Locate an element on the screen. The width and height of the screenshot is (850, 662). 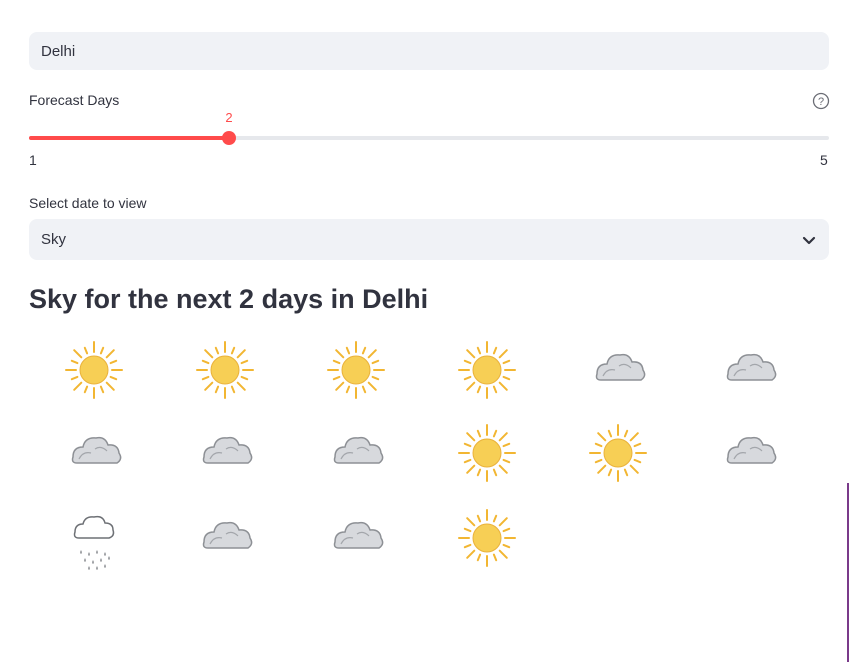
city-input is located at coordinates (429, 51).